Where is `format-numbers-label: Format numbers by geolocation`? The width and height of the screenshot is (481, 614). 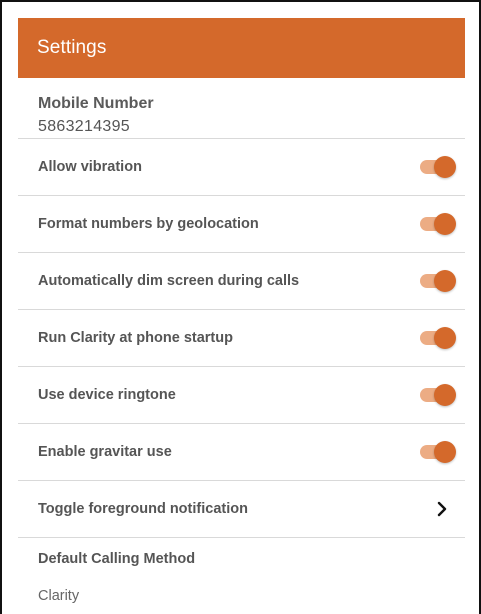 format-numbers-label: Format numbers by geolocation is located at coordinates (148, 224).